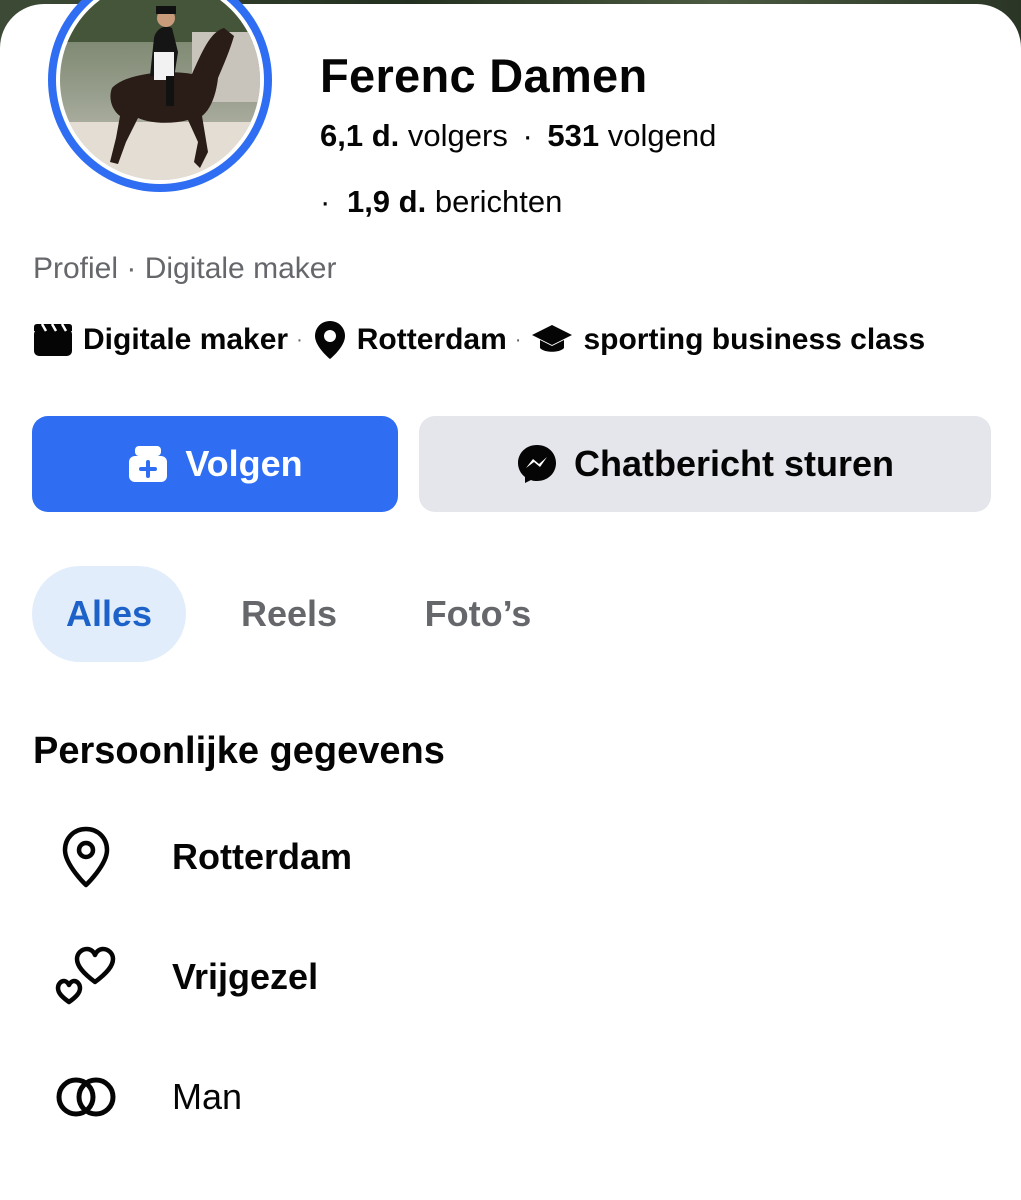 The height and width of the screenshot is (1200, 1021). I want to click on detail-relationship-text: Vrijgezel, so click(245, 976).